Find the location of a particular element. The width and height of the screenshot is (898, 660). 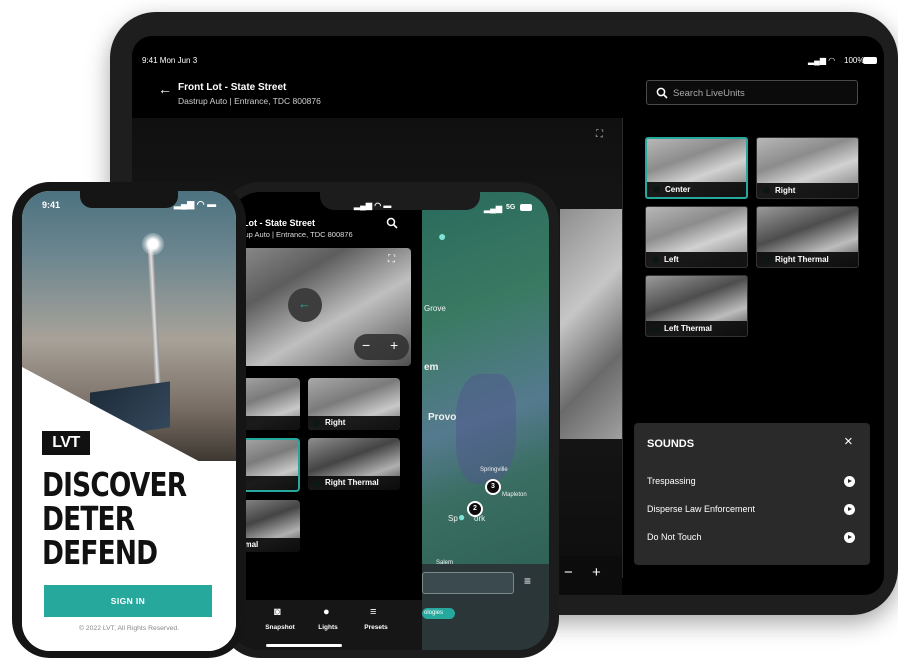

network-label: 5G is located at coordinates (511, 207).